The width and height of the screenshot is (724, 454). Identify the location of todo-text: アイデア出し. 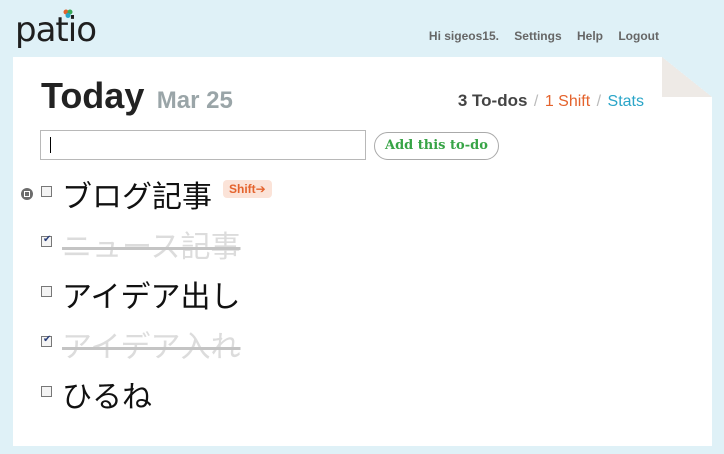
(151, 294).